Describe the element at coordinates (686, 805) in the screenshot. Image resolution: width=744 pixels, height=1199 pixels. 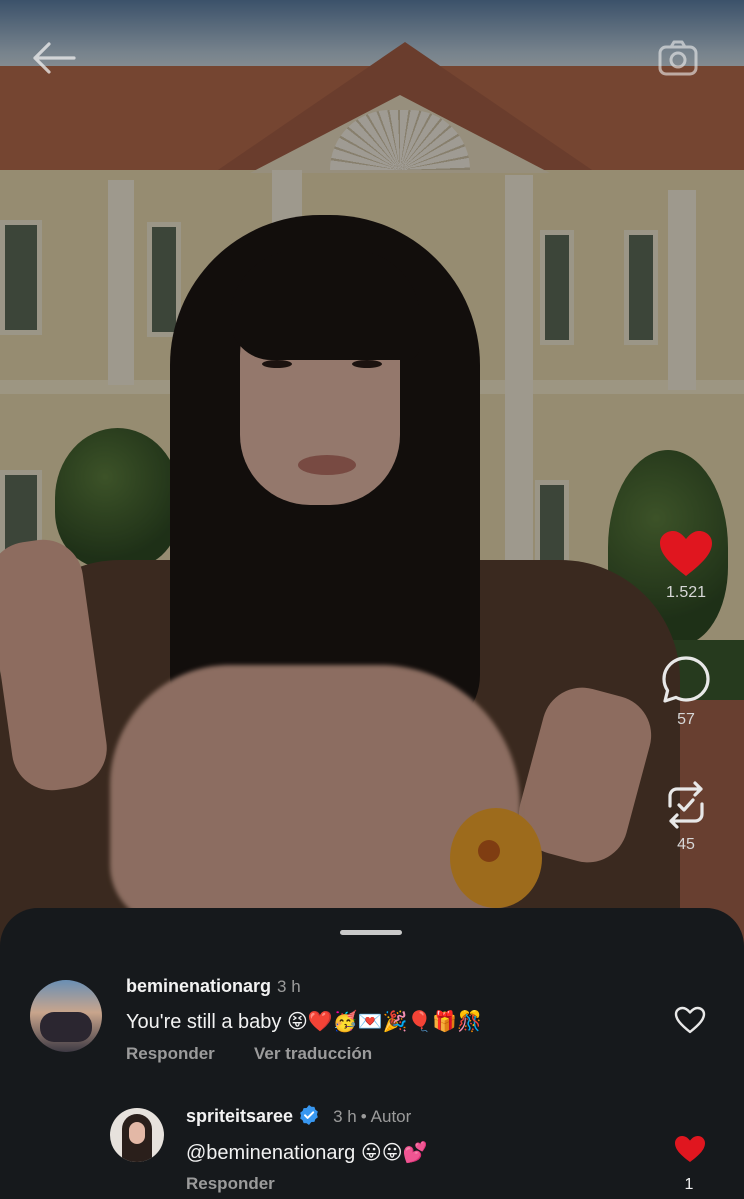
I see `repost-icon` at that location.